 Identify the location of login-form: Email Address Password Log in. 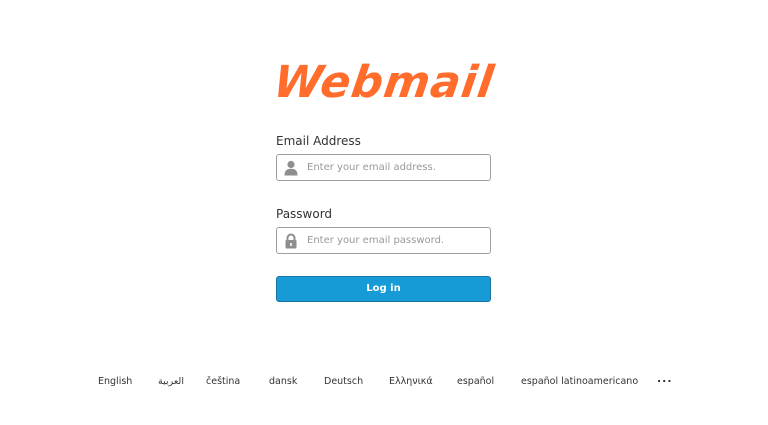
(383, 217).